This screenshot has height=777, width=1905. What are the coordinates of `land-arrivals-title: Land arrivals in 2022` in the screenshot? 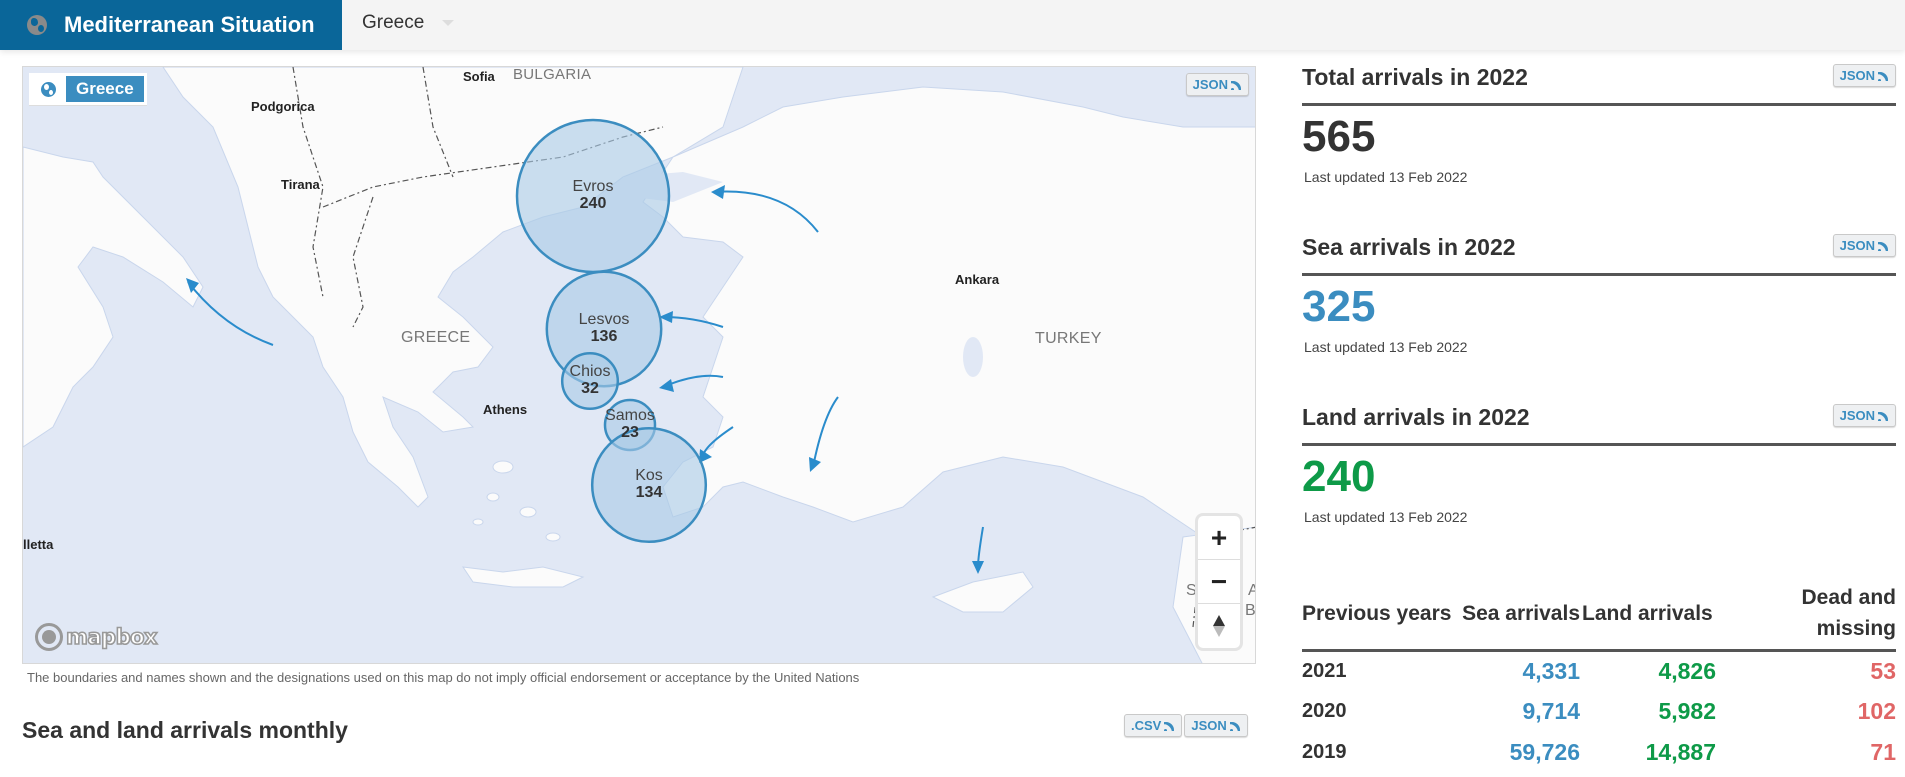 It's located at (1416, 417).